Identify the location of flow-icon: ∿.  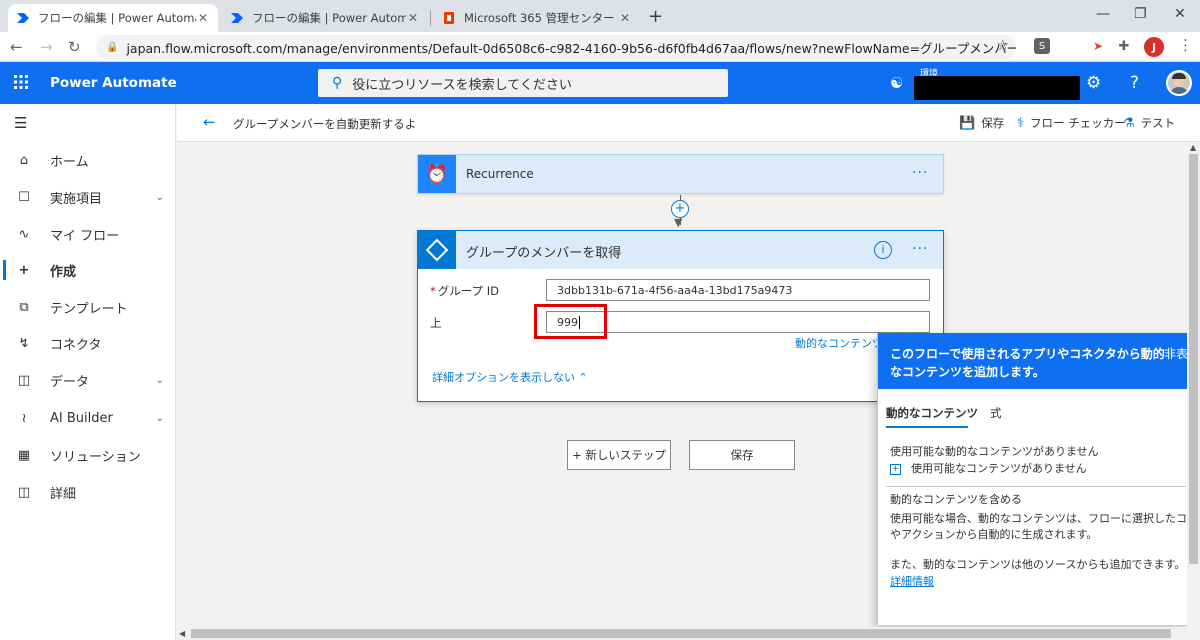
(24, 234).